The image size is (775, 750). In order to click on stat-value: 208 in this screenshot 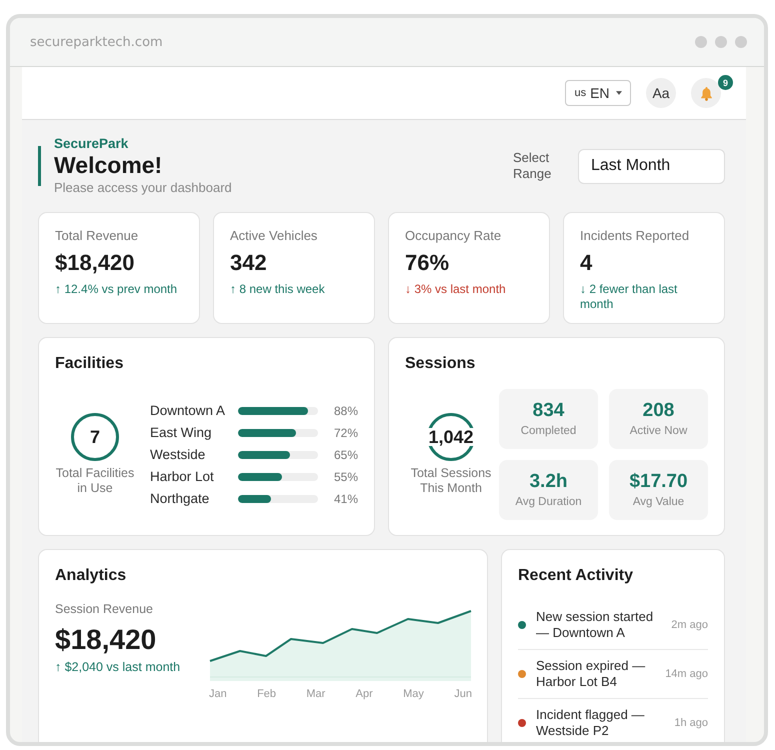, I will do `click(658, 411)`.